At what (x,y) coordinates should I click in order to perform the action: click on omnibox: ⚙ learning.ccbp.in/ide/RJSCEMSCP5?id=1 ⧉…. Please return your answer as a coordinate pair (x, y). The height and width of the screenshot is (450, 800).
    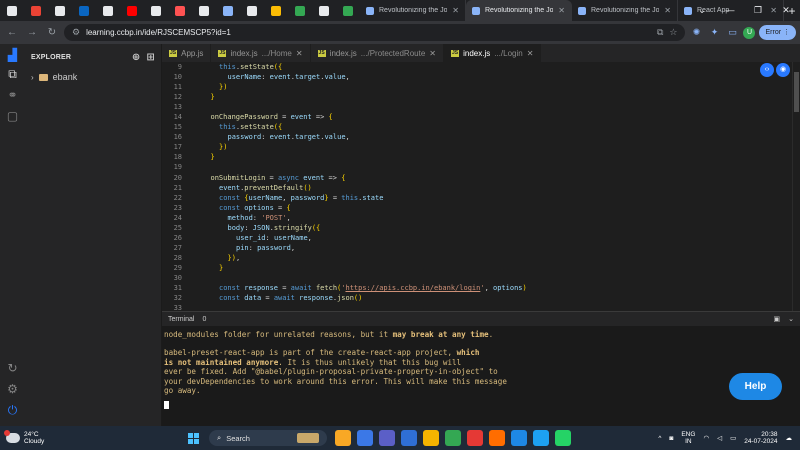
    Looking at the image, I should click on (375, 32).